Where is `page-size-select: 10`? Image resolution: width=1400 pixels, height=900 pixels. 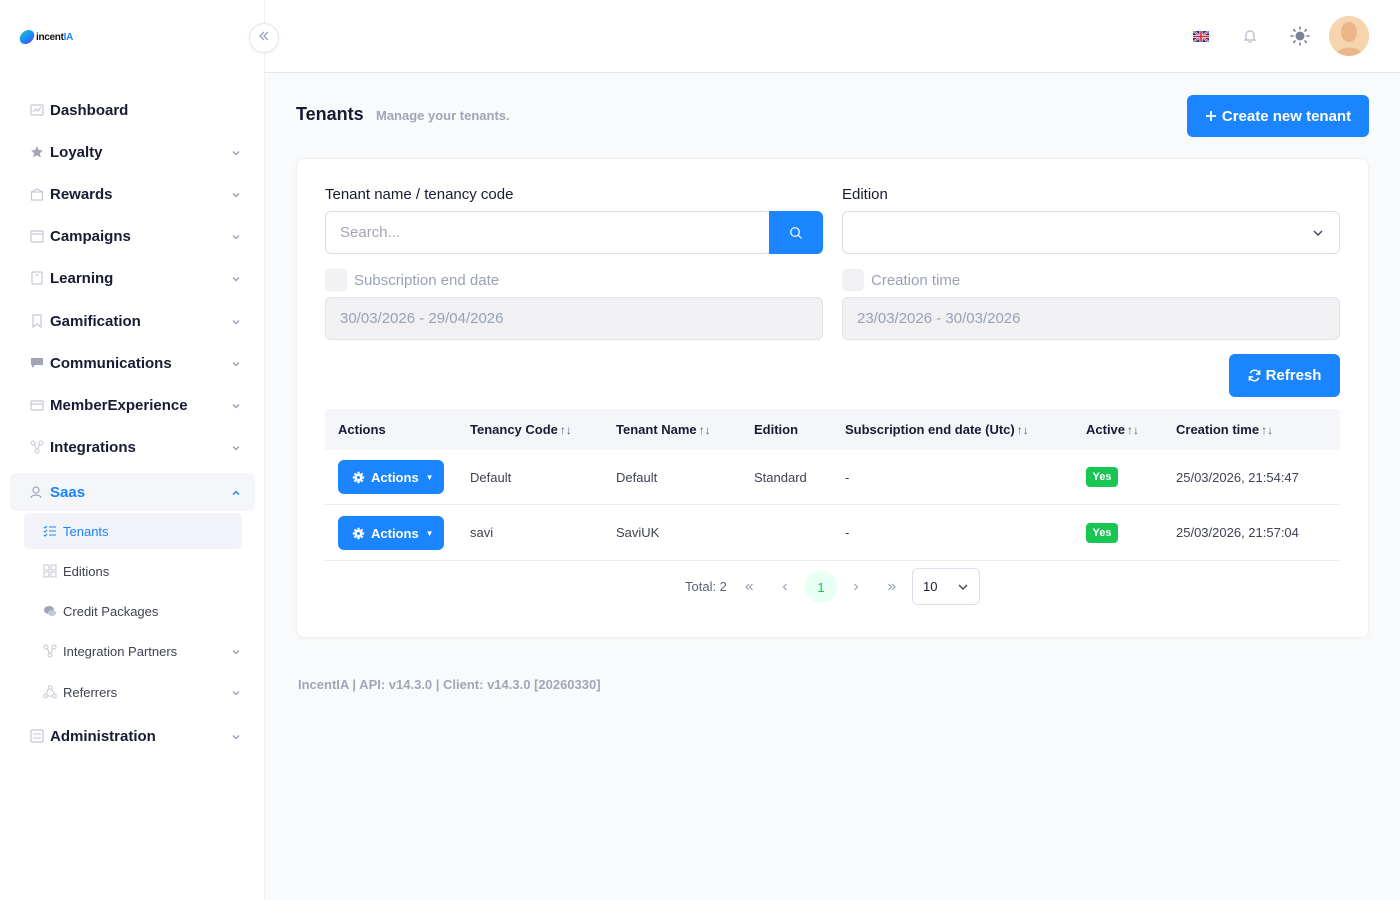
page-size-select: 10 is located at coordinates (946, 586).